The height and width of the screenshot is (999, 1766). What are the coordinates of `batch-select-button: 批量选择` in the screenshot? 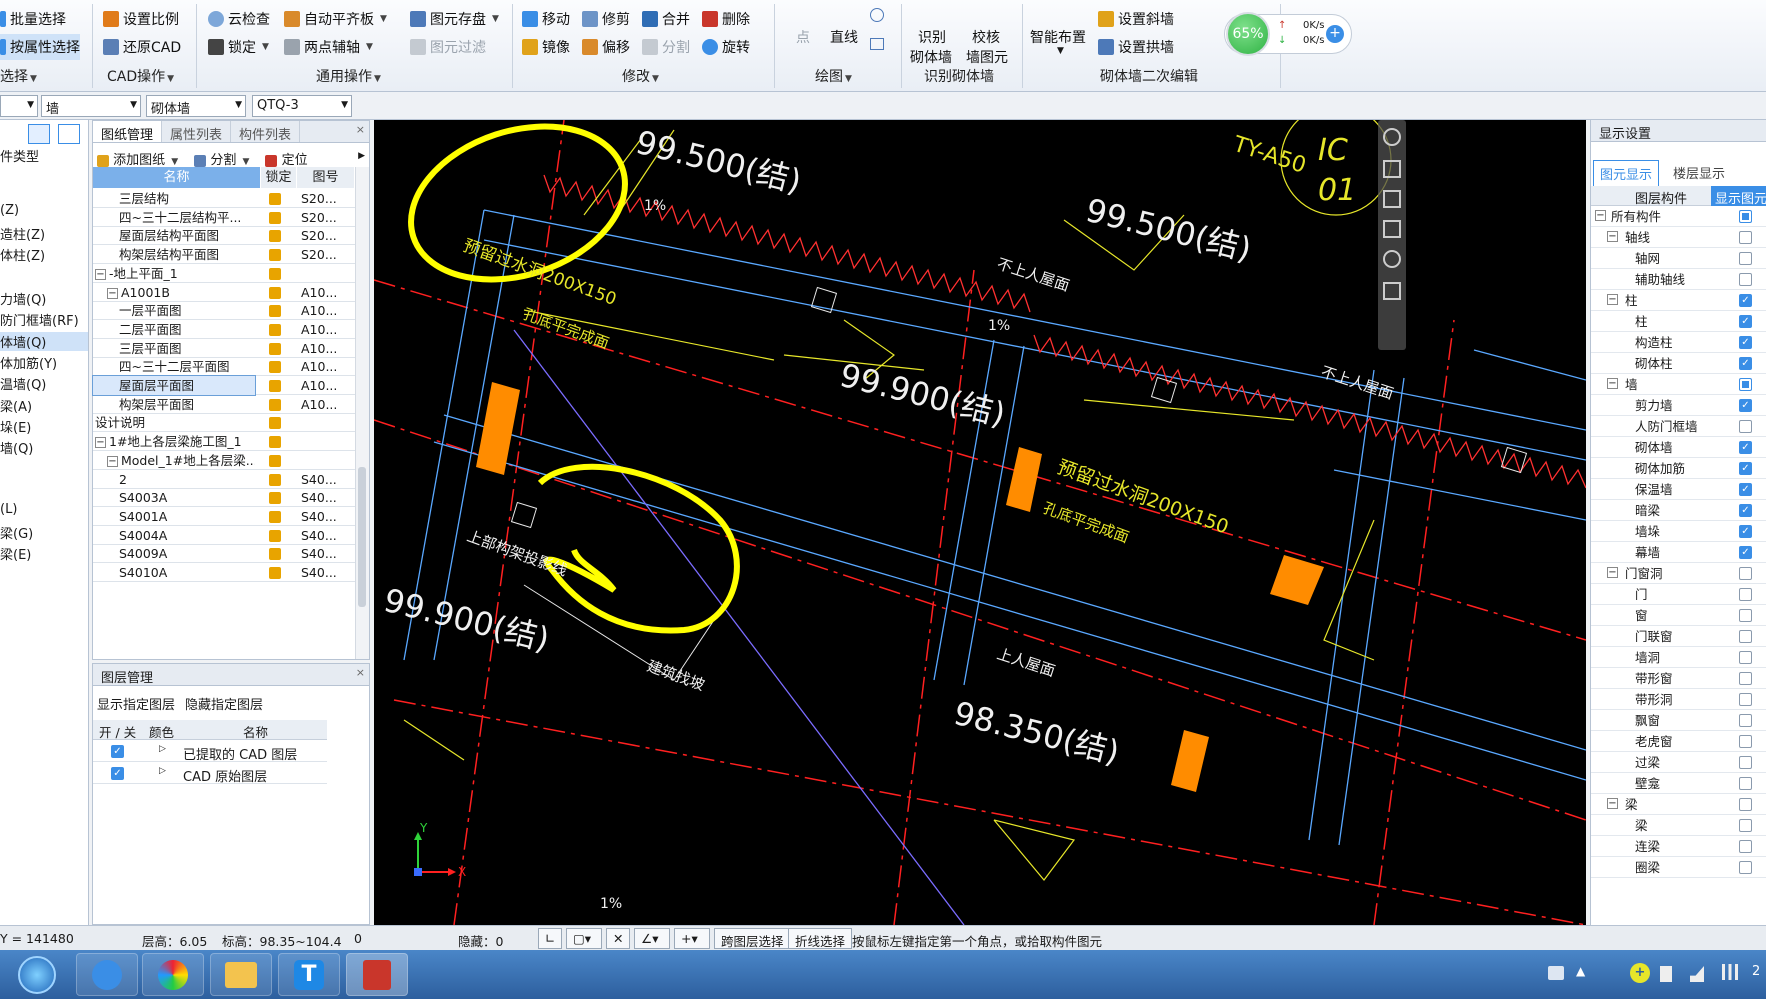 It's located at (33, 19).